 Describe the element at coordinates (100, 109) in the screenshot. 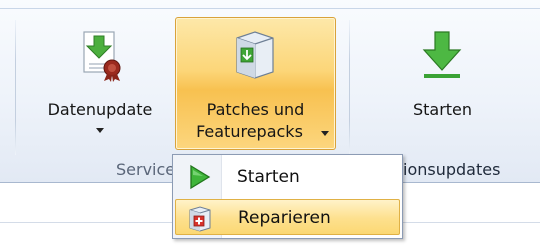

I see `datenupdate-label: Datenupdate` at that location.